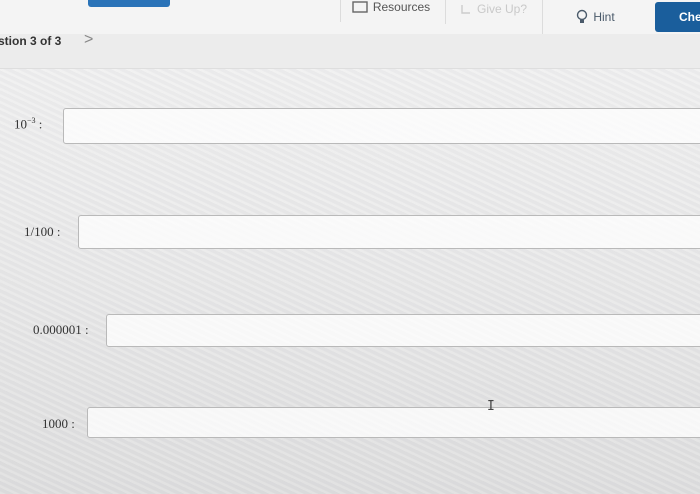  I want to click on give-up-icon, so click(466, 9).